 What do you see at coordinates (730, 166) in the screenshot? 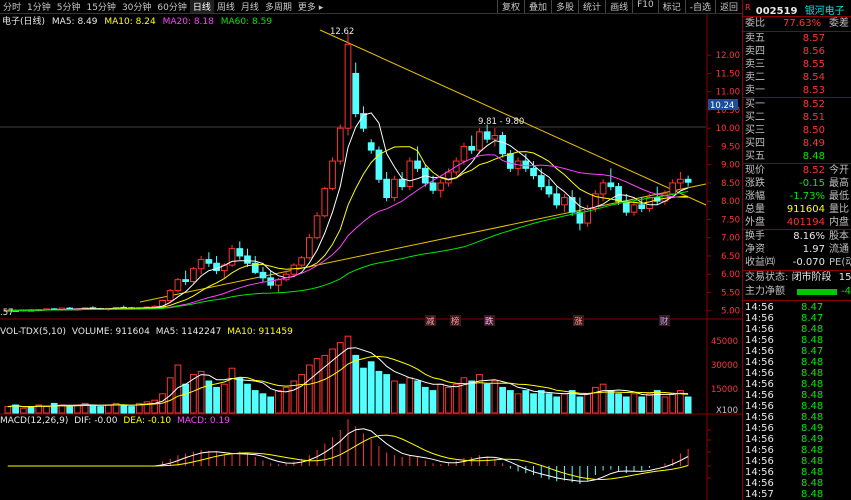
I see `price-tick-label: 9.00` at bounding box center [730, 166].